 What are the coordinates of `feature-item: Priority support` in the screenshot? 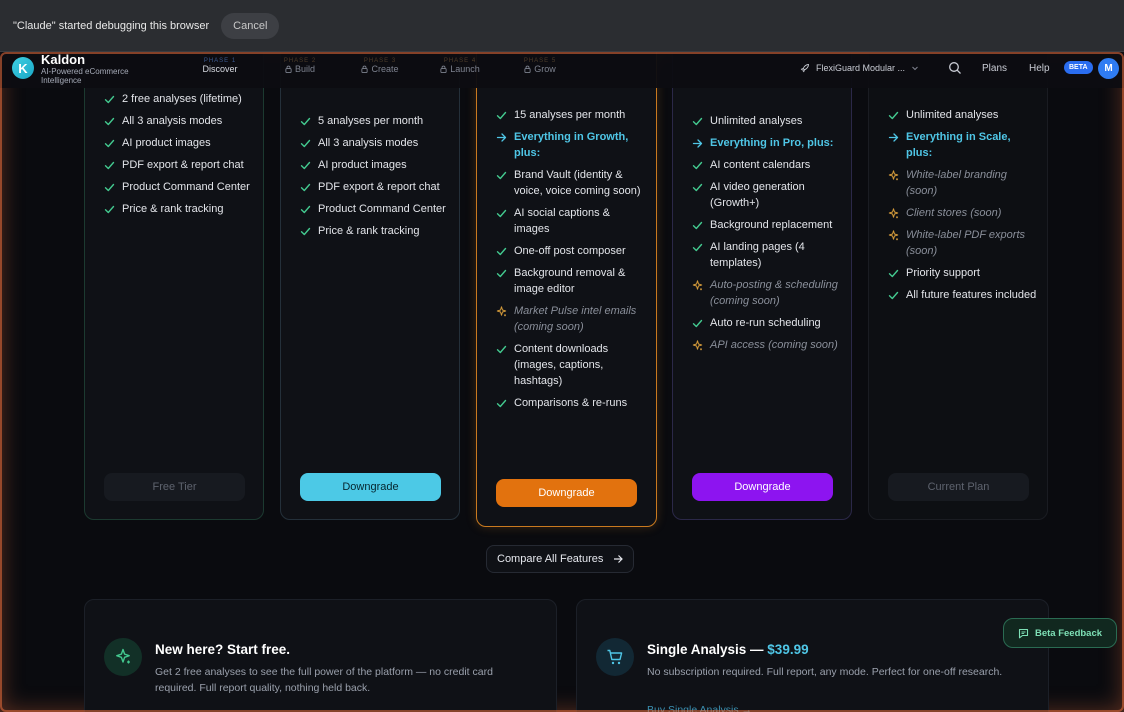 It's located at (963, 273).